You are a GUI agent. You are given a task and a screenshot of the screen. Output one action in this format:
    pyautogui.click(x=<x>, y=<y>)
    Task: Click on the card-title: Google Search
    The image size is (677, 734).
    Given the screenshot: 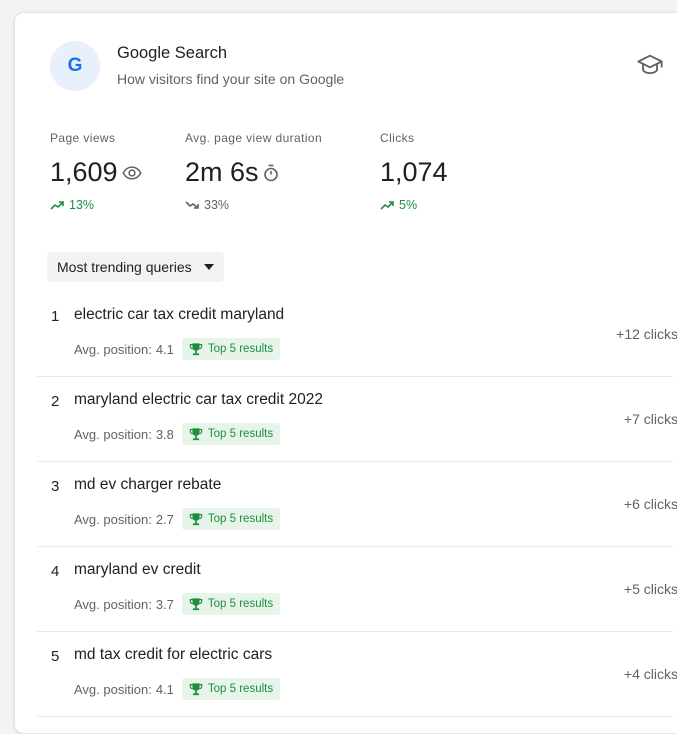 What is the action you would take?
    pyautogui.click(x=172, y=53)
    